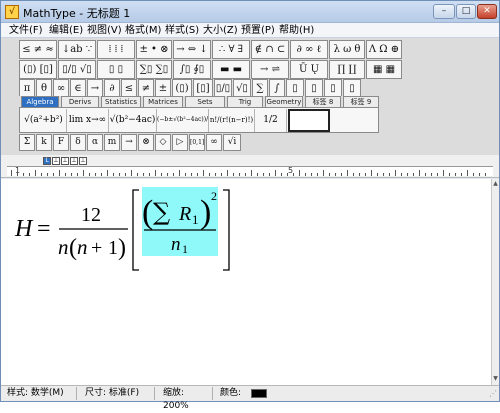 The image size is (500, 413). Describe the element at coordinates (192, 69) in the screenshot. I see `integrals-palette-button: ∫▯ ∮▯` at that location.